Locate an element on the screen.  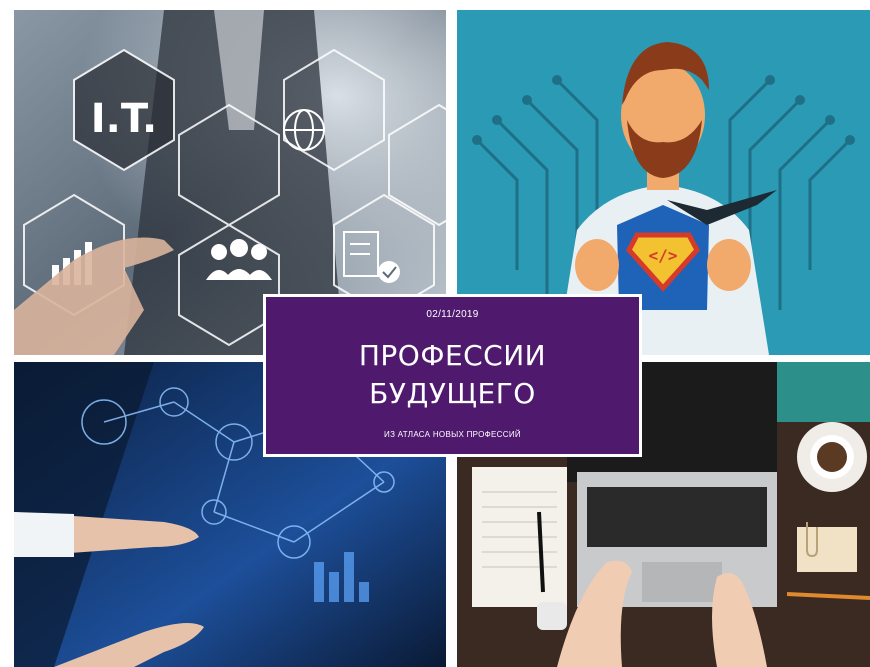
it-hexagon-text: I.T. is located at coordinates (124, 119).